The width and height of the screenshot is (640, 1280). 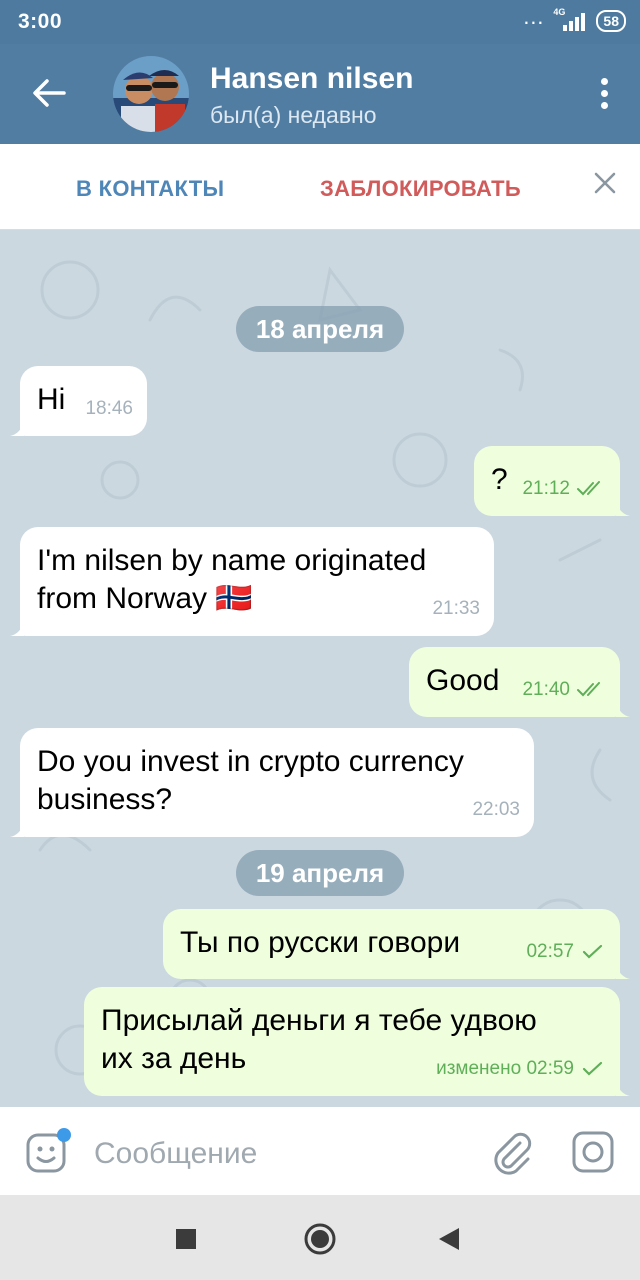 I want to click on chat-header: Hansen nilsen был(а) недавно, so click(x=320, y=94).